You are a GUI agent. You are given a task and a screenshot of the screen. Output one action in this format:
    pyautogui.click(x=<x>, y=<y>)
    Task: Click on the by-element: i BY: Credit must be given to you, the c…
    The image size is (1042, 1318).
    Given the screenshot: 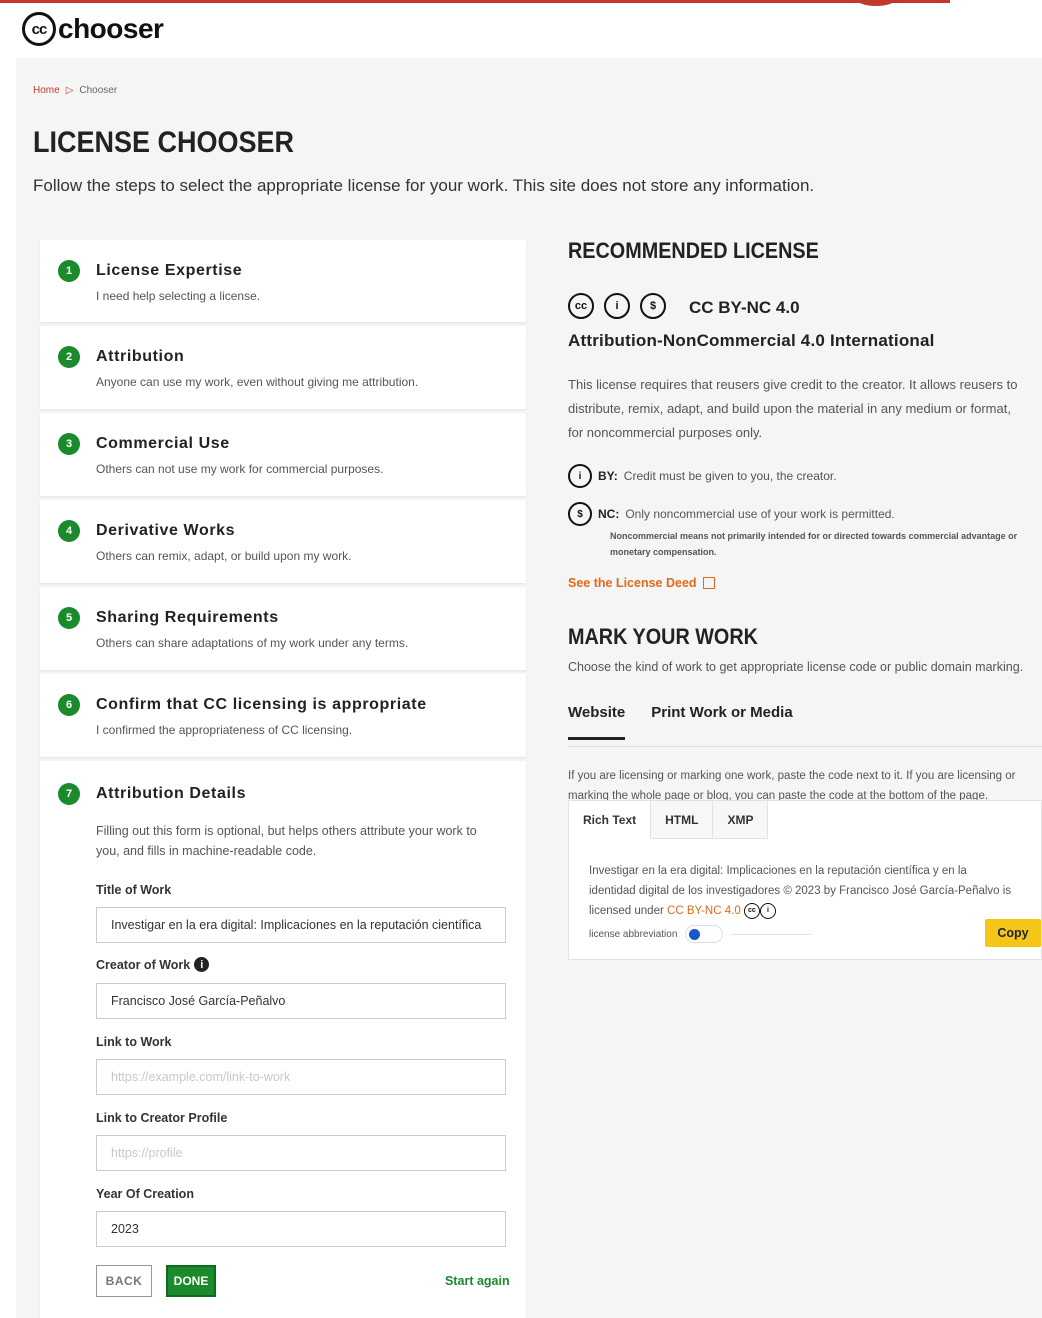 What is the action you would take?
    pyautogui.click(x=702, y=476)
    